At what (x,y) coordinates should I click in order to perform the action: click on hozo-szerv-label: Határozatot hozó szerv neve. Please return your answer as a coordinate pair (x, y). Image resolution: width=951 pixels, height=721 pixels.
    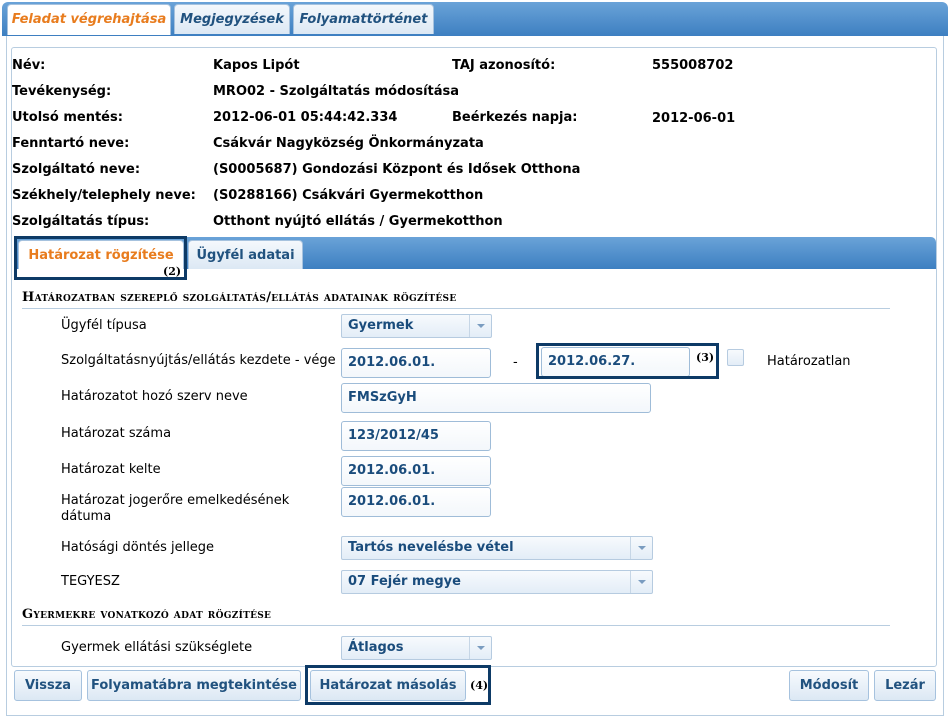
    Looking at the image, I should click on (154, 396).